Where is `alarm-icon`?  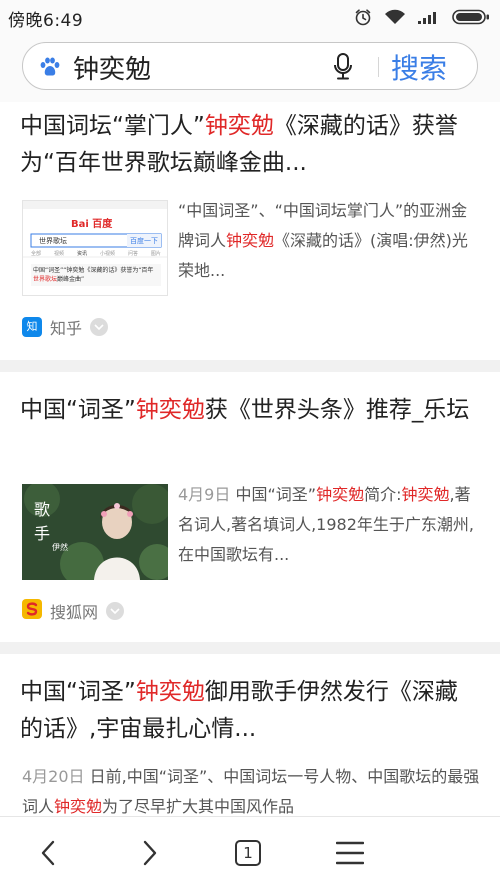
alarm-icon is located at coordinates (363, 17).